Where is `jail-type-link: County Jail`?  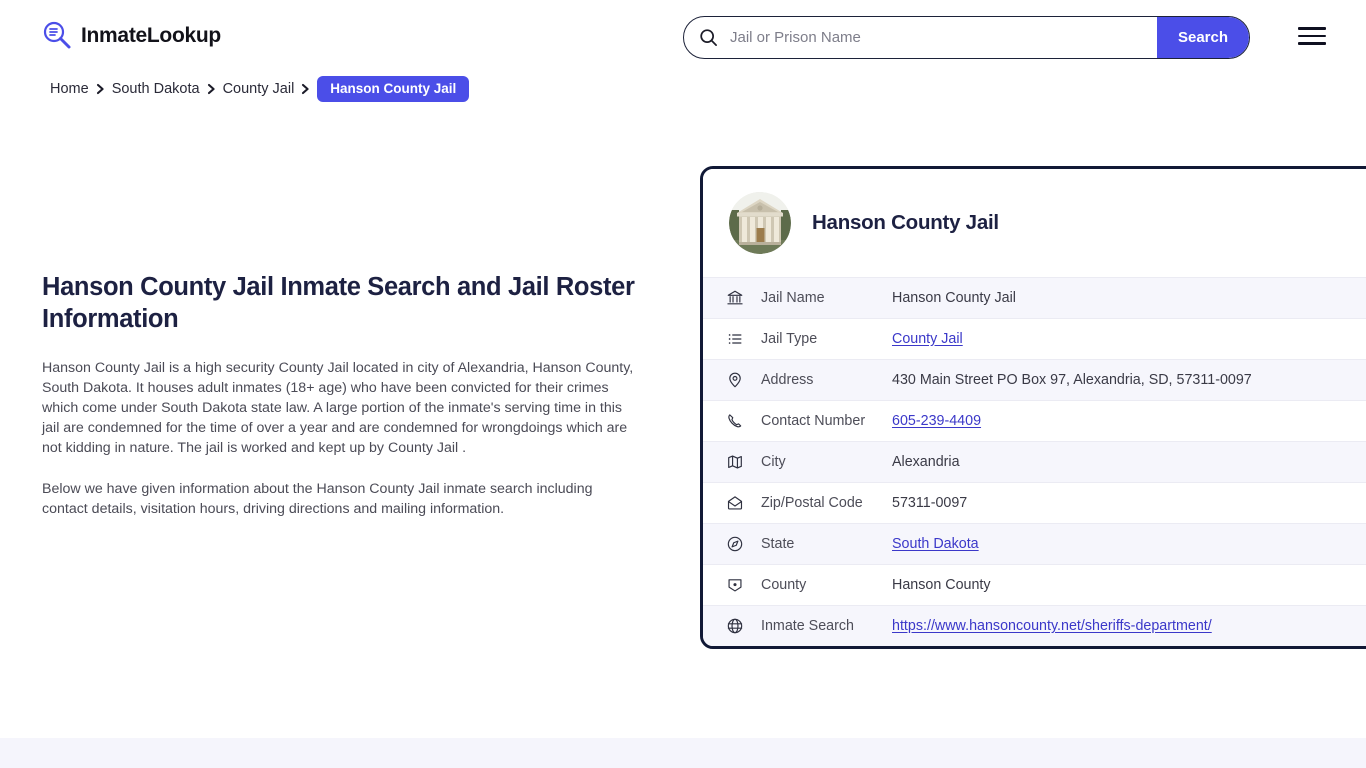
jail-type-link: County Jail is located at coordinates (927, 339).